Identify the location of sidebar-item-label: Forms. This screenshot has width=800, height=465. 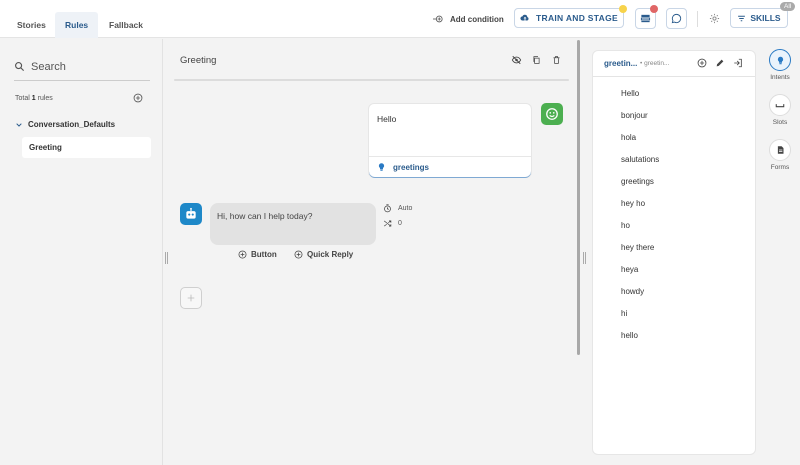
(780, 167).